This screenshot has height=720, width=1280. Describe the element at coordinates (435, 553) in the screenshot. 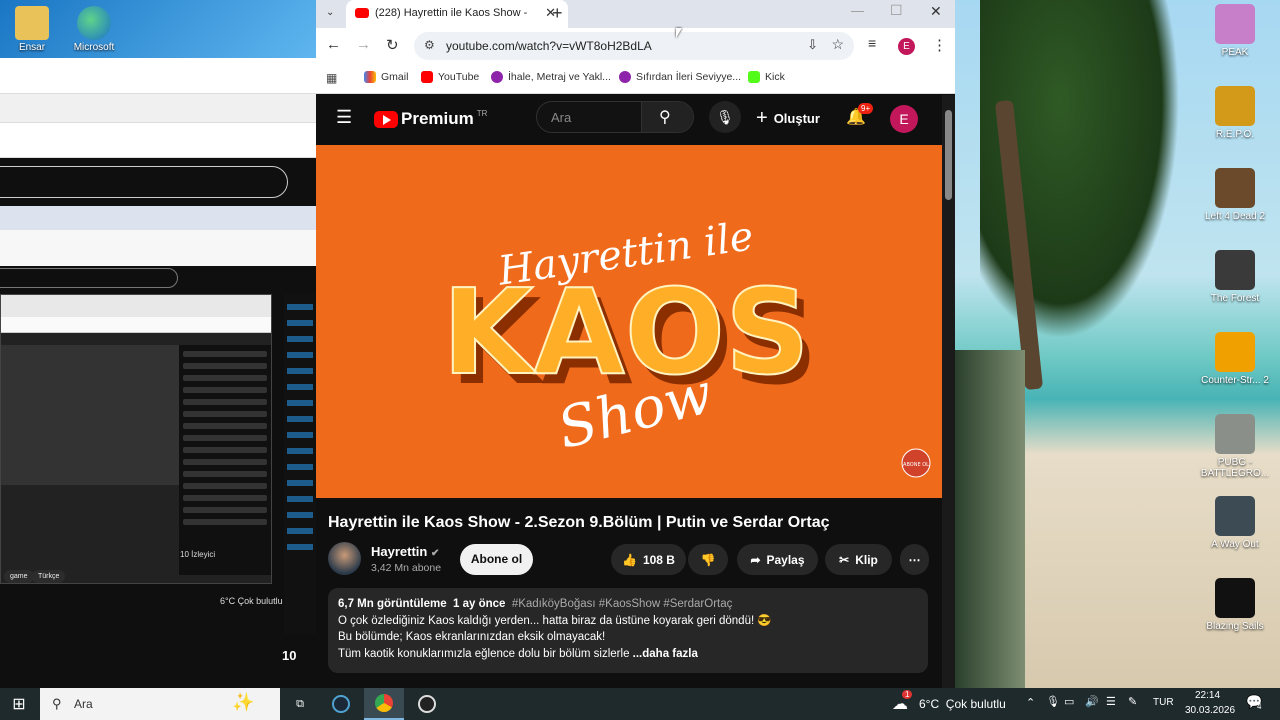

I see `verified-icon: ✔` at that location.